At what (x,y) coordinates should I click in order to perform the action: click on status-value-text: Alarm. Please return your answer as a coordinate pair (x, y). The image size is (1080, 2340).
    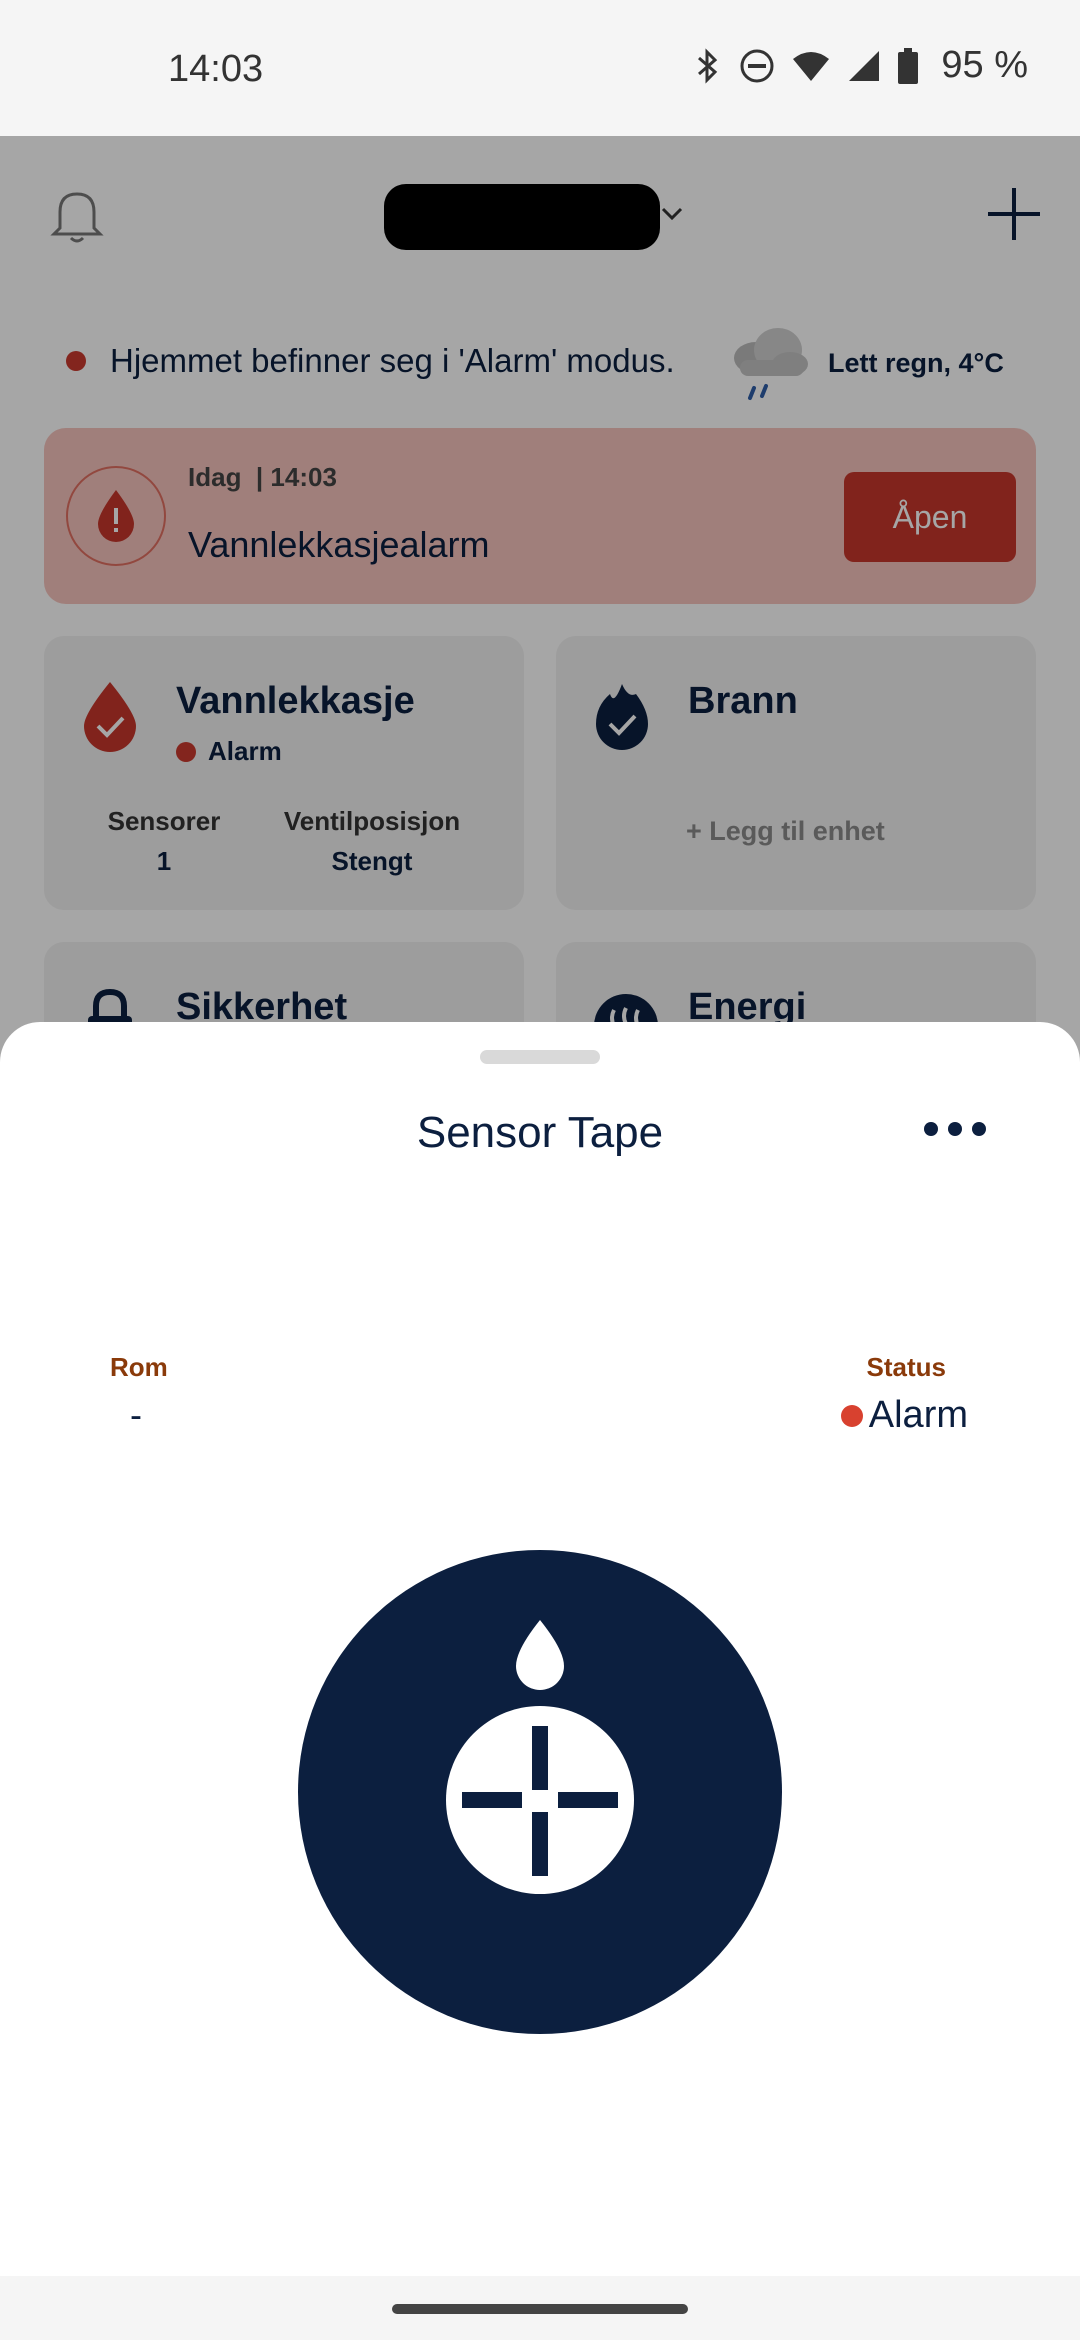
    Looking at the image, I should click on (918, 1415).